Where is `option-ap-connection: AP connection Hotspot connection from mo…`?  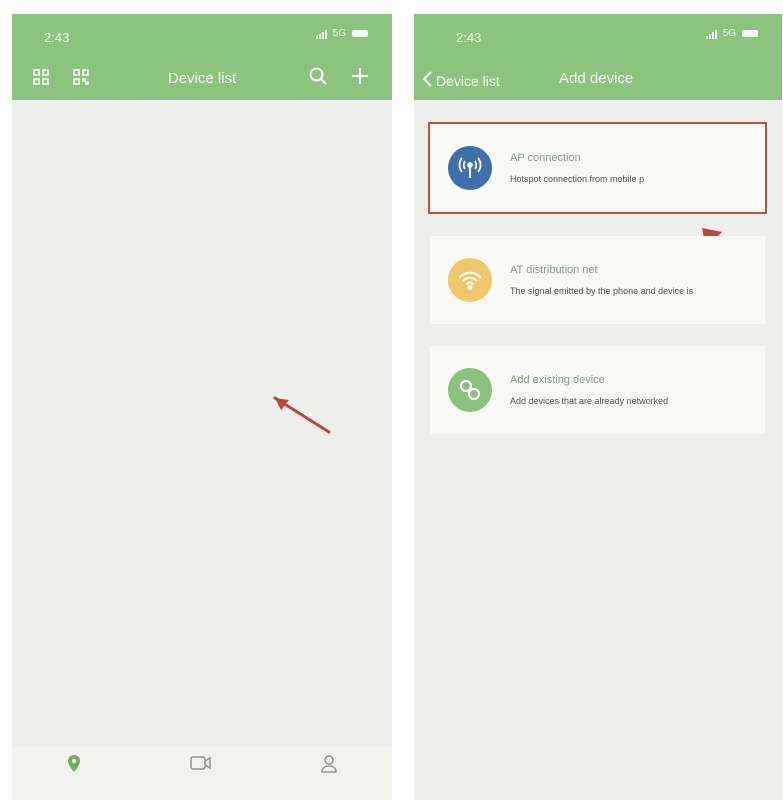
option-ap-connection: AP connection Hotspot connection from mo… is located at coordinates (597, 168).